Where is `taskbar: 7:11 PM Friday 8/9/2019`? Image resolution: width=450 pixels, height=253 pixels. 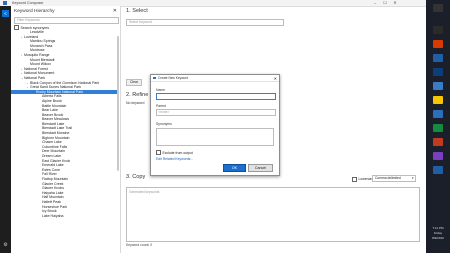
taskbar: 7:11 PM Friday 8/9/2019 is located at coordinates (438, 126).